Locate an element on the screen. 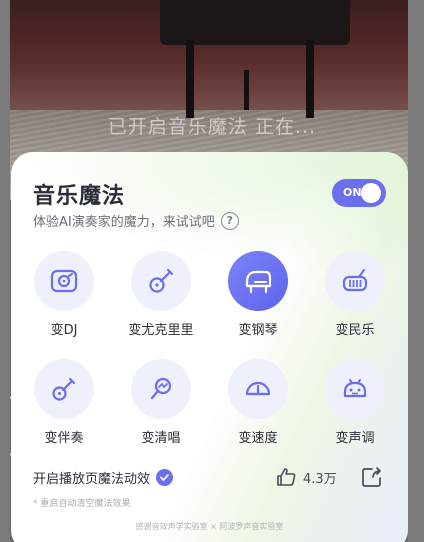 This screenshot has width=424, height=542. effect-dj: 变DJ is located at coordinates (64, 294).